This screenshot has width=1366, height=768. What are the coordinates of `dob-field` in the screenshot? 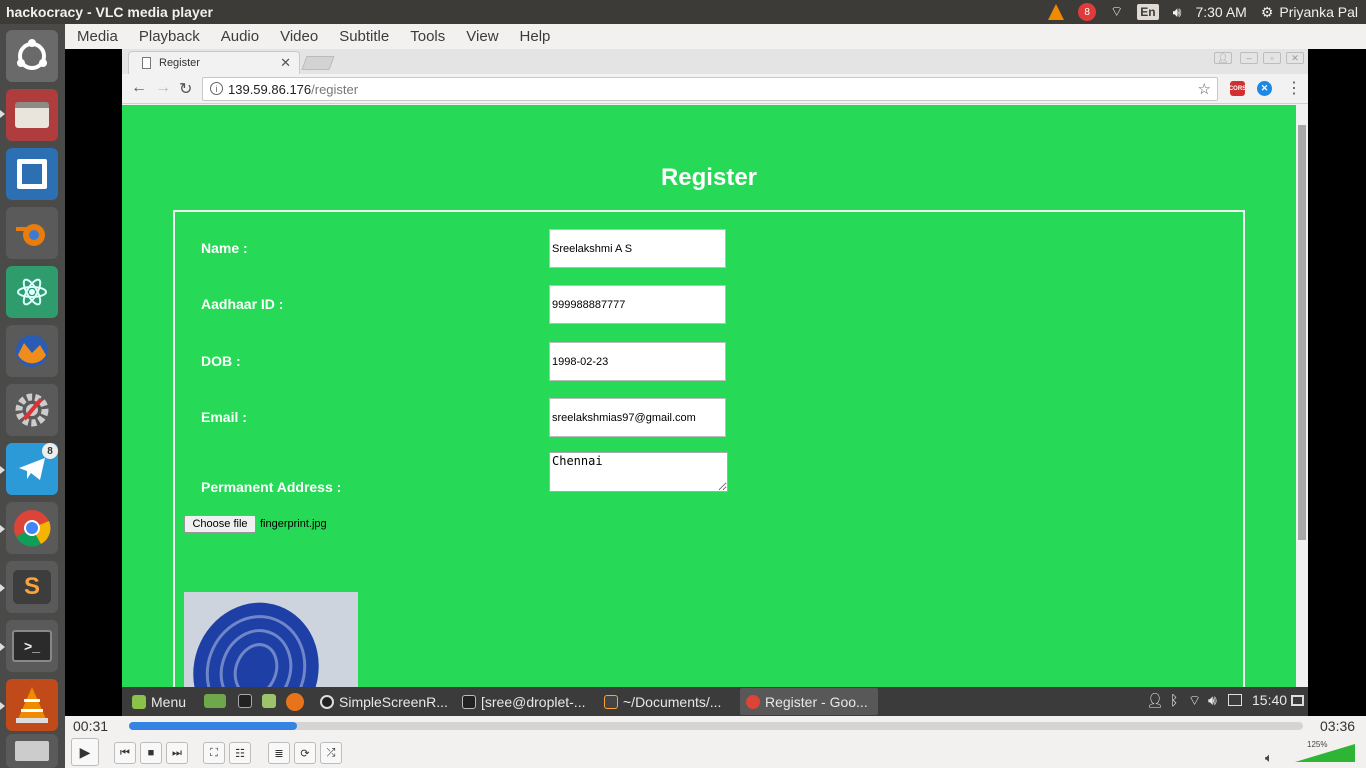 It's located at (637, 361).